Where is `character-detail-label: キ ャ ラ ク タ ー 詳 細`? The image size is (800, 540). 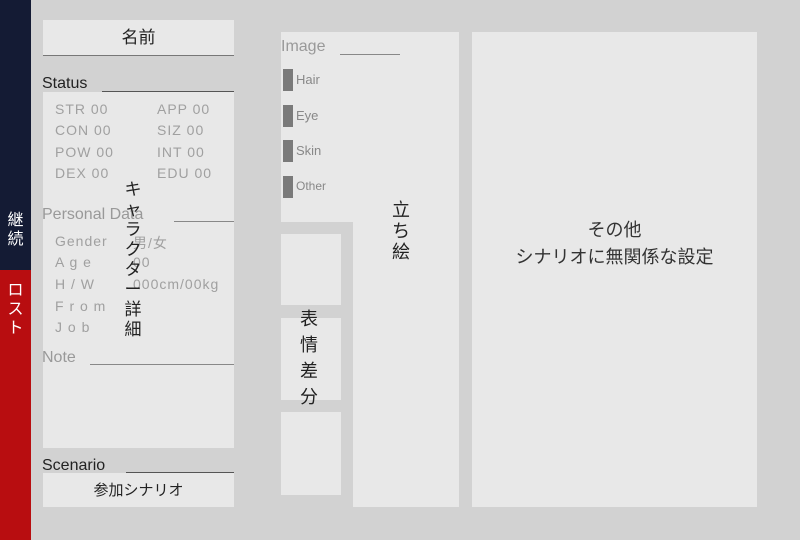
character-detail-label: キ ャ ラ ク タ ー 詳 細 is located at coordinates (133, 260).